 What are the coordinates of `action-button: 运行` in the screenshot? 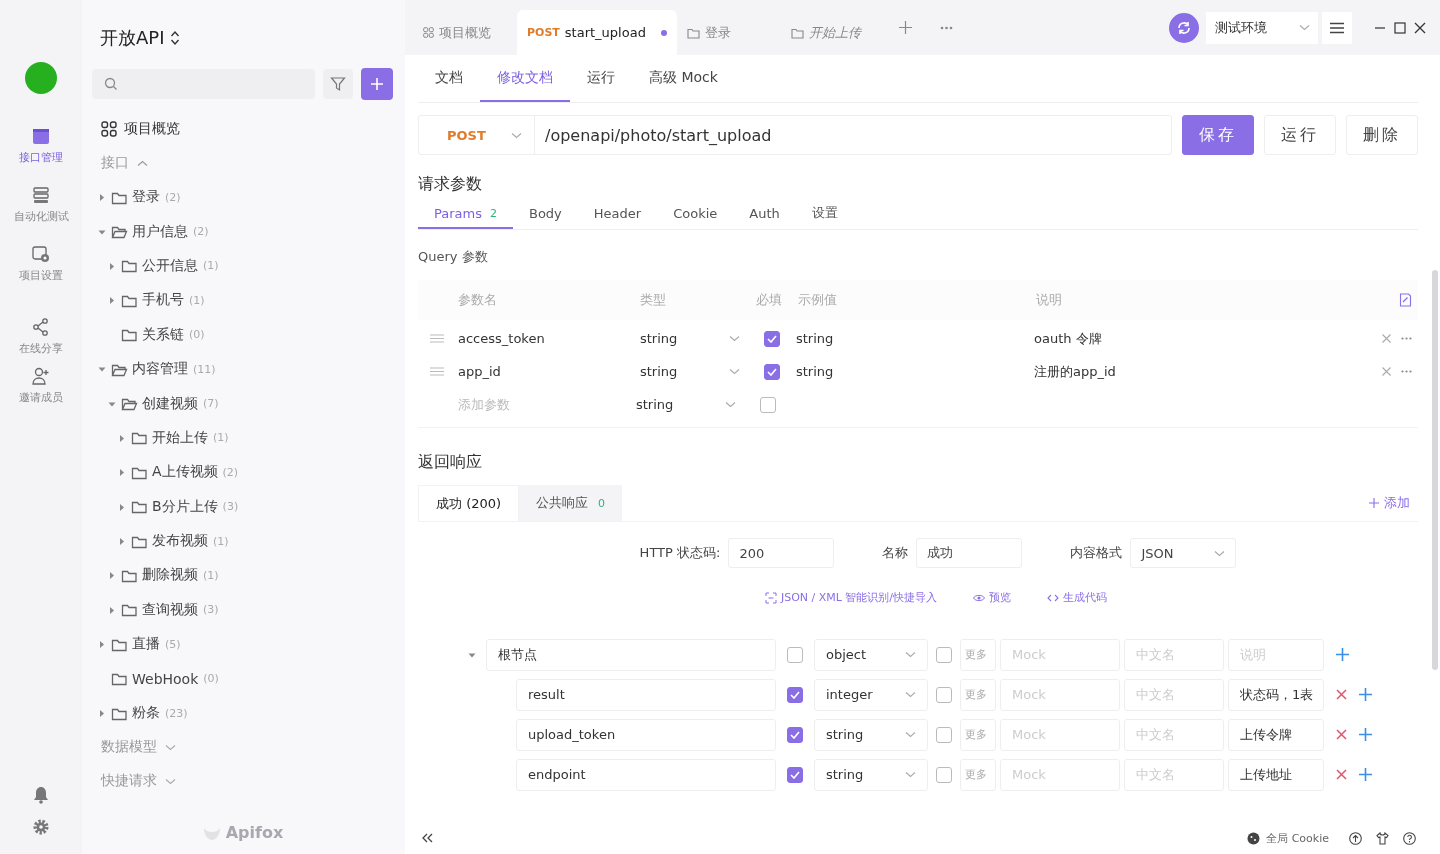 It's located at (1300, 135).